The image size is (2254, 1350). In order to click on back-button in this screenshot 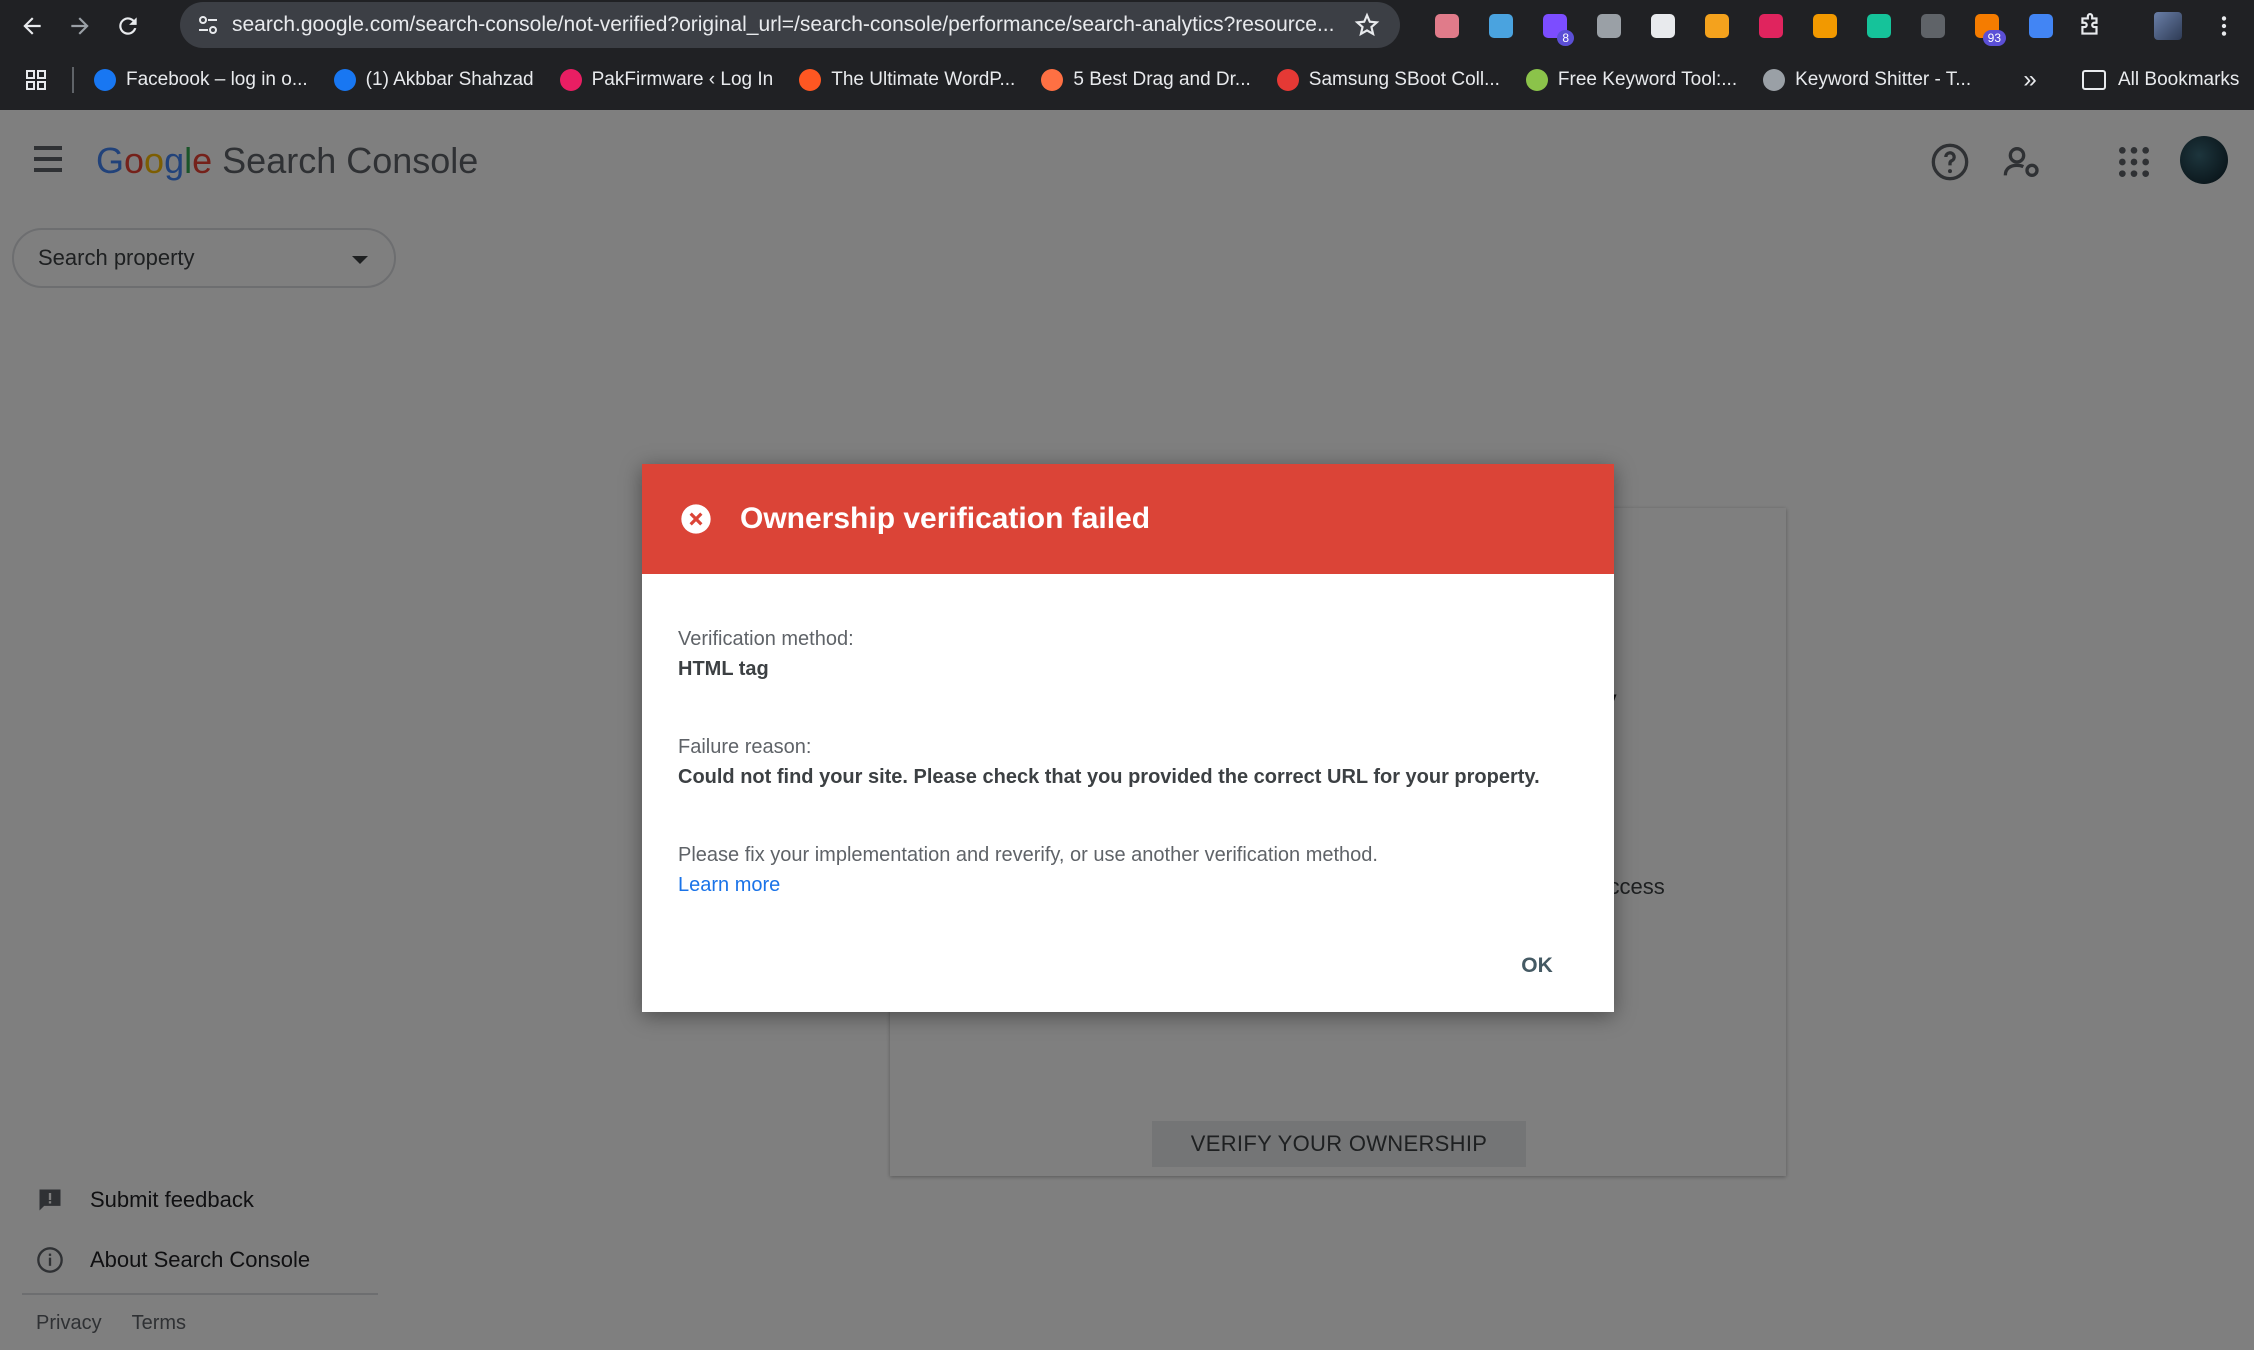, I will do `click(32, 26)`.